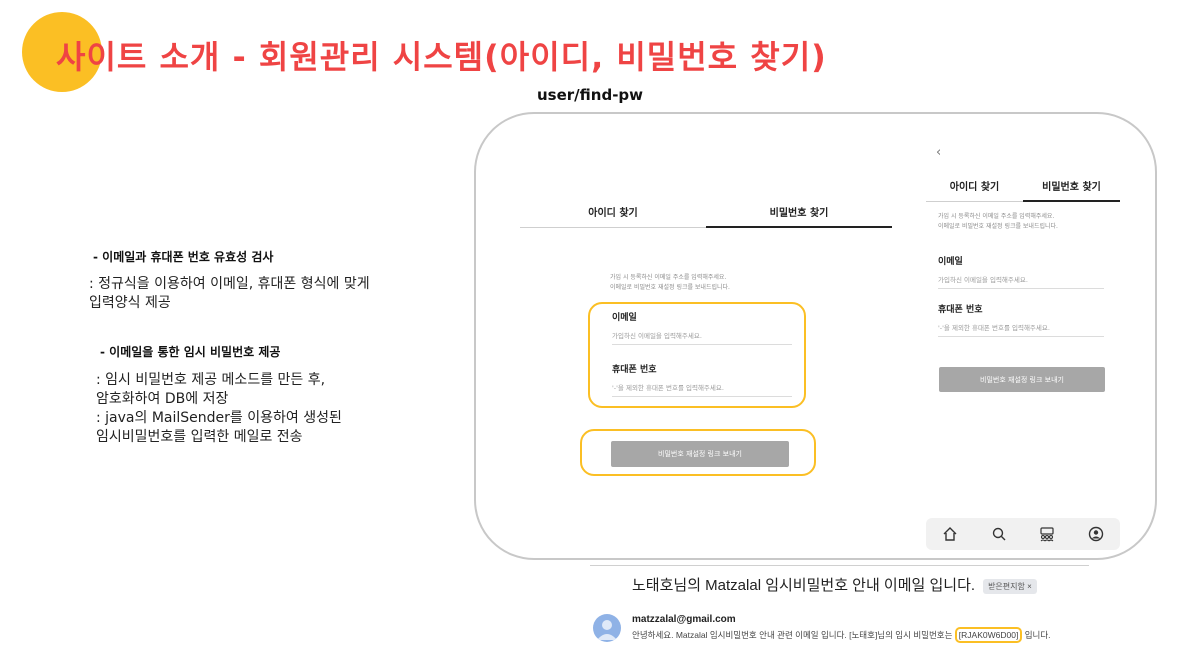  Describe the element at coordinates (1010, 586) in the screenshot. I see `inbox-tag: 받은편지함 ×` at that location.